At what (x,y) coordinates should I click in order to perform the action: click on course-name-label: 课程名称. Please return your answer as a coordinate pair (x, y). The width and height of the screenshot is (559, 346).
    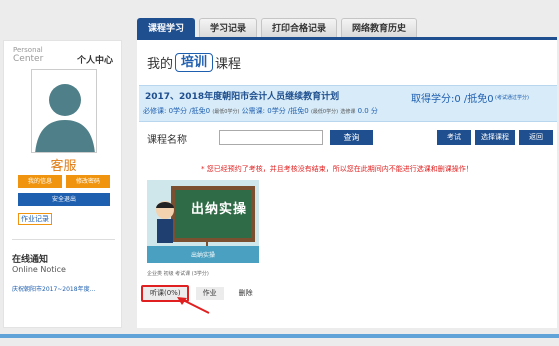
    Looking at the image, I should click on (167, 140).